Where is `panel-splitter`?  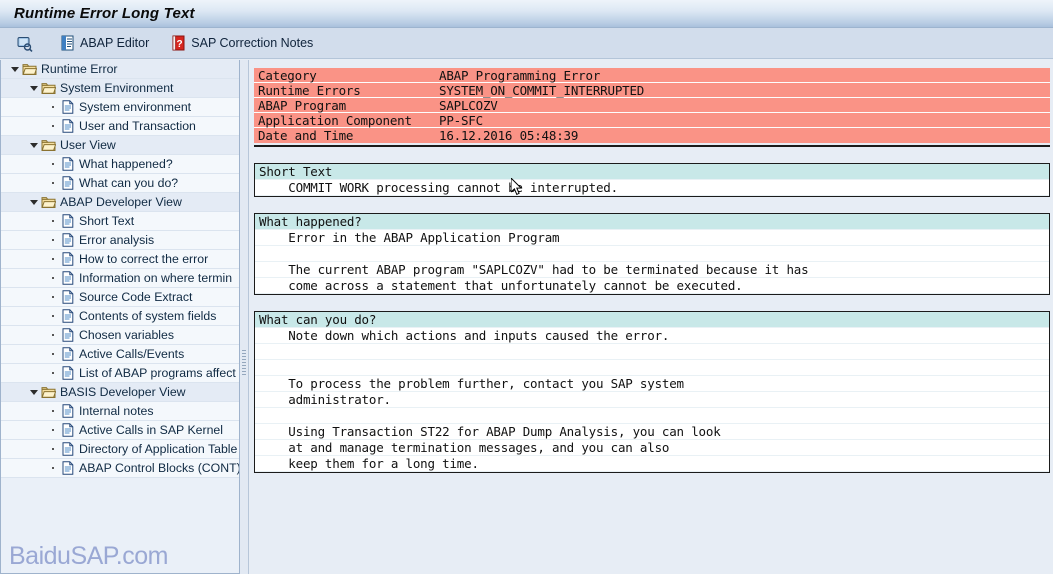
panel-splitter is located at coordinates (244, 317).